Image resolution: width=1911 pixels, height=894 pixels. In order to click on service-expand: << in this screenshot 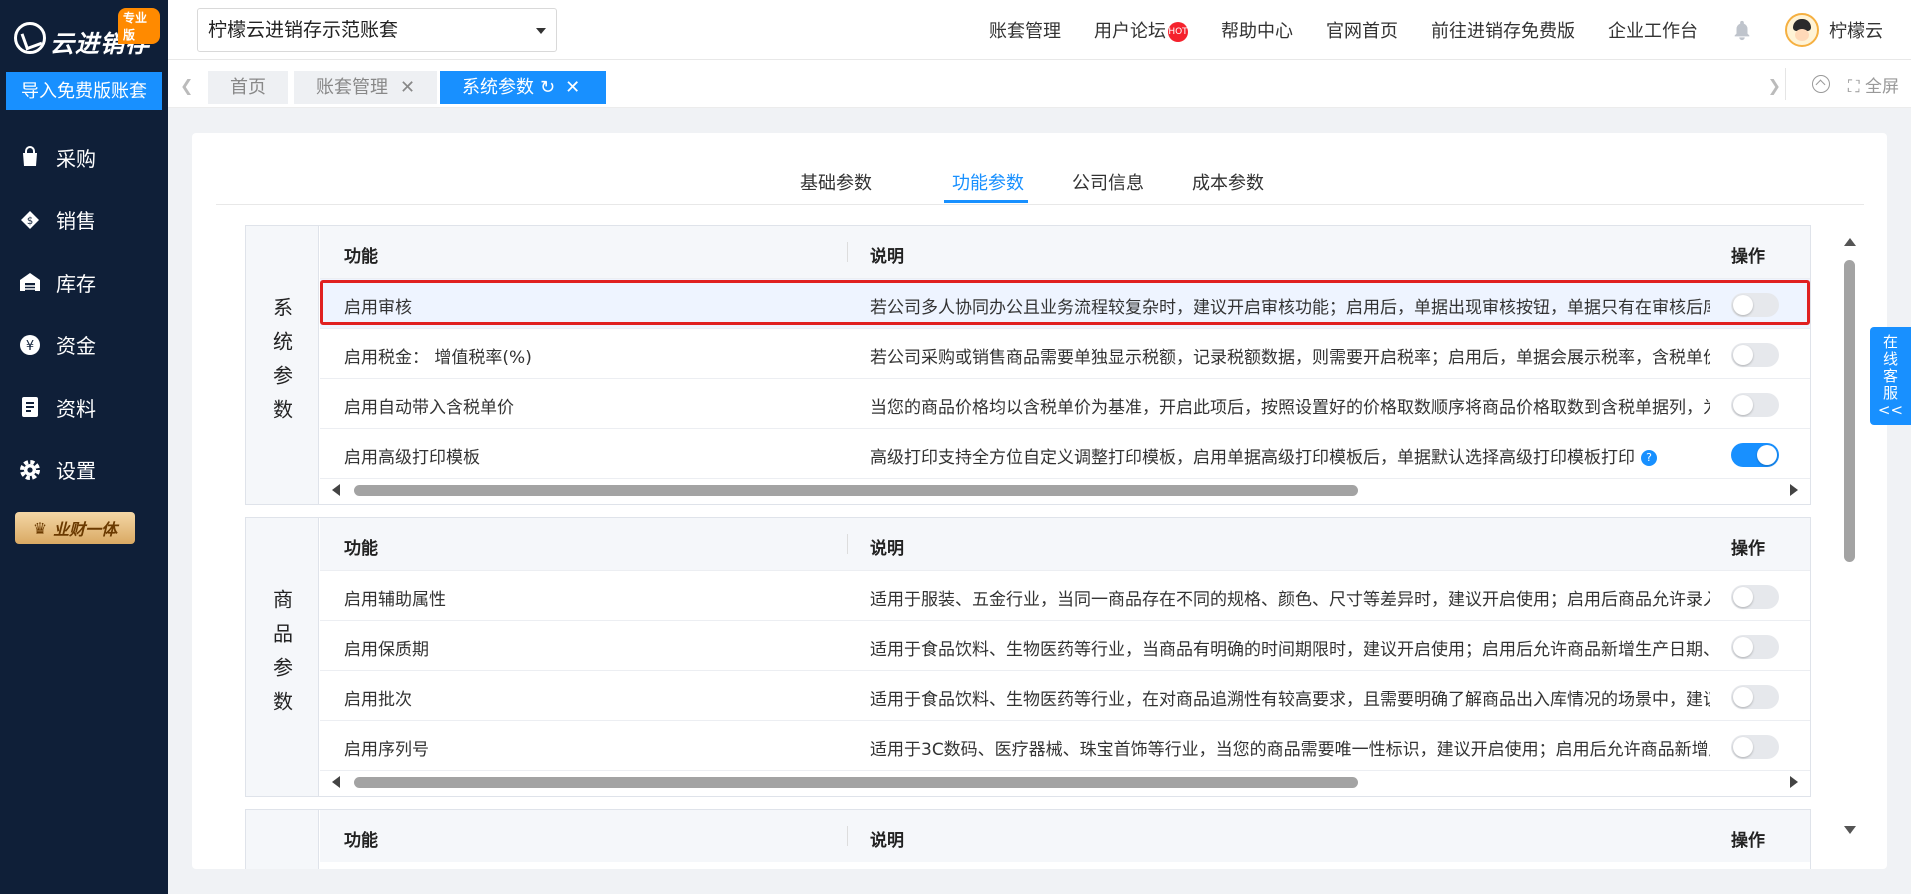, I will do `click(1890, 409)`.